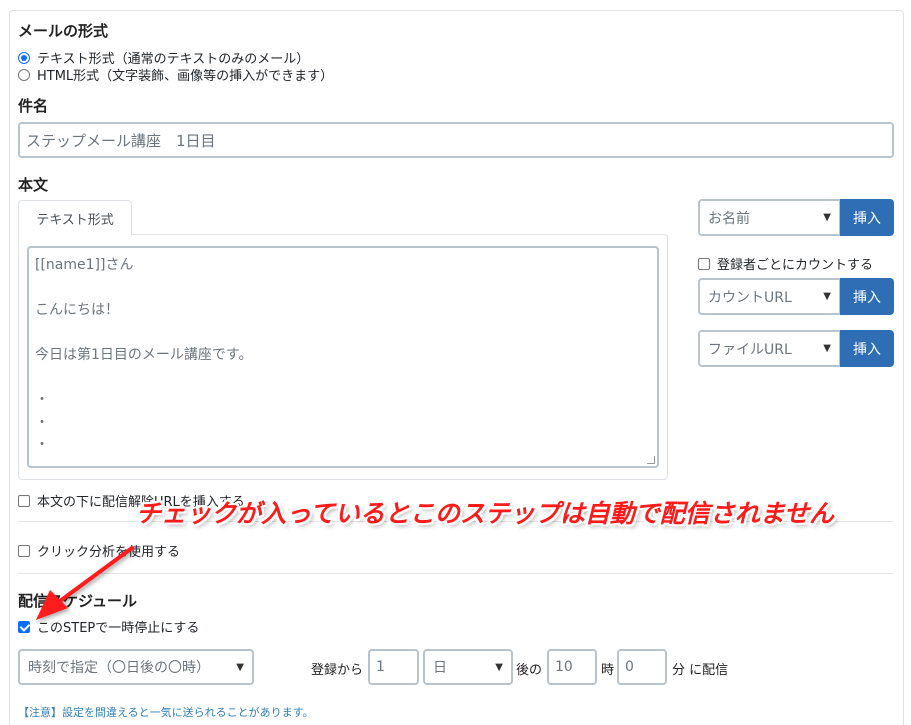 This screenshot has width=911, height=725. Describe the element at coordinates (456, 140) in the screenshot. I see `subject-input: ステップメール講座 1日目` at that location.